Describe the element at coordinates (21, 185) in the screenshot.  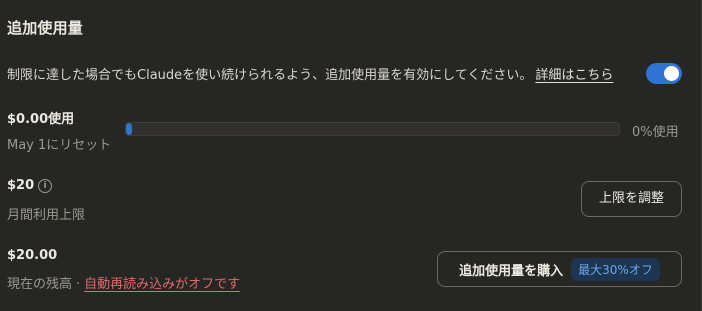
I see `monthly-limit-amount: $20` at that location.